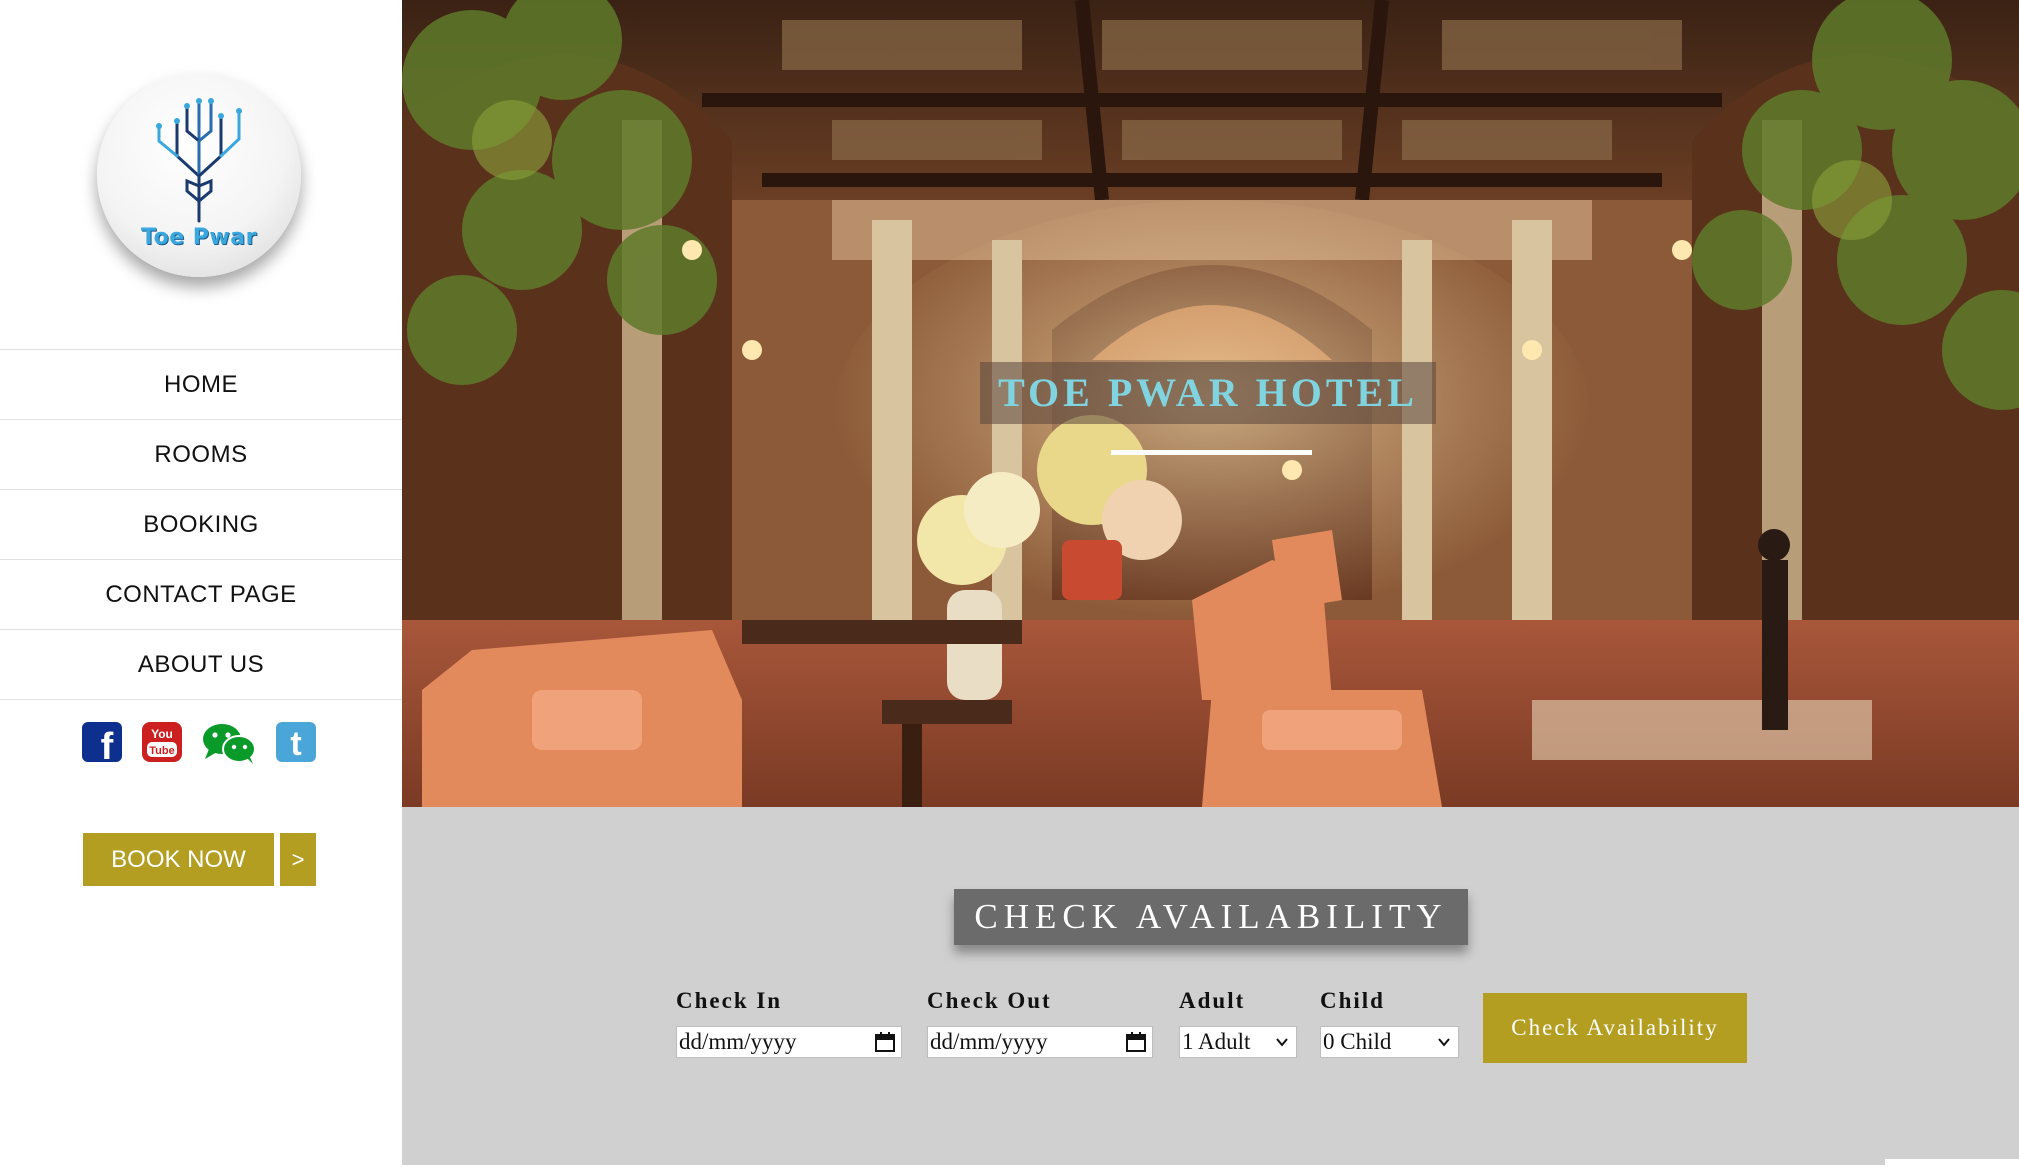 The width and height of the screenshot is (2019, 1167). What do you see at coordinates (229, 742) in the screenshot?
I see `wechat-icon` at bounding box center [229, 742].